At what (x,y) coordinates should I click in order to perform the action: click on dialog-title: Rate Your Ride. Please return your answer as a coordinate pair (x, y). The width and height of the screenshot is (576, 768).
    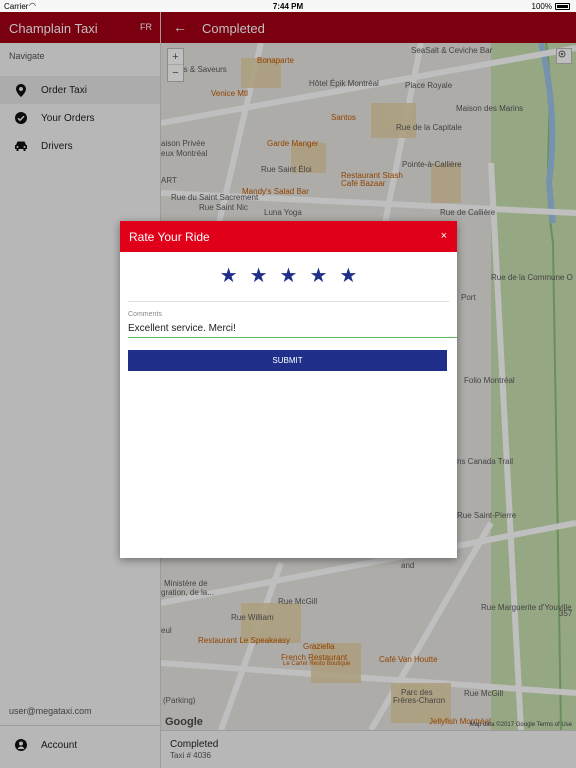
    Looking at the image, I should click on (169, 237).